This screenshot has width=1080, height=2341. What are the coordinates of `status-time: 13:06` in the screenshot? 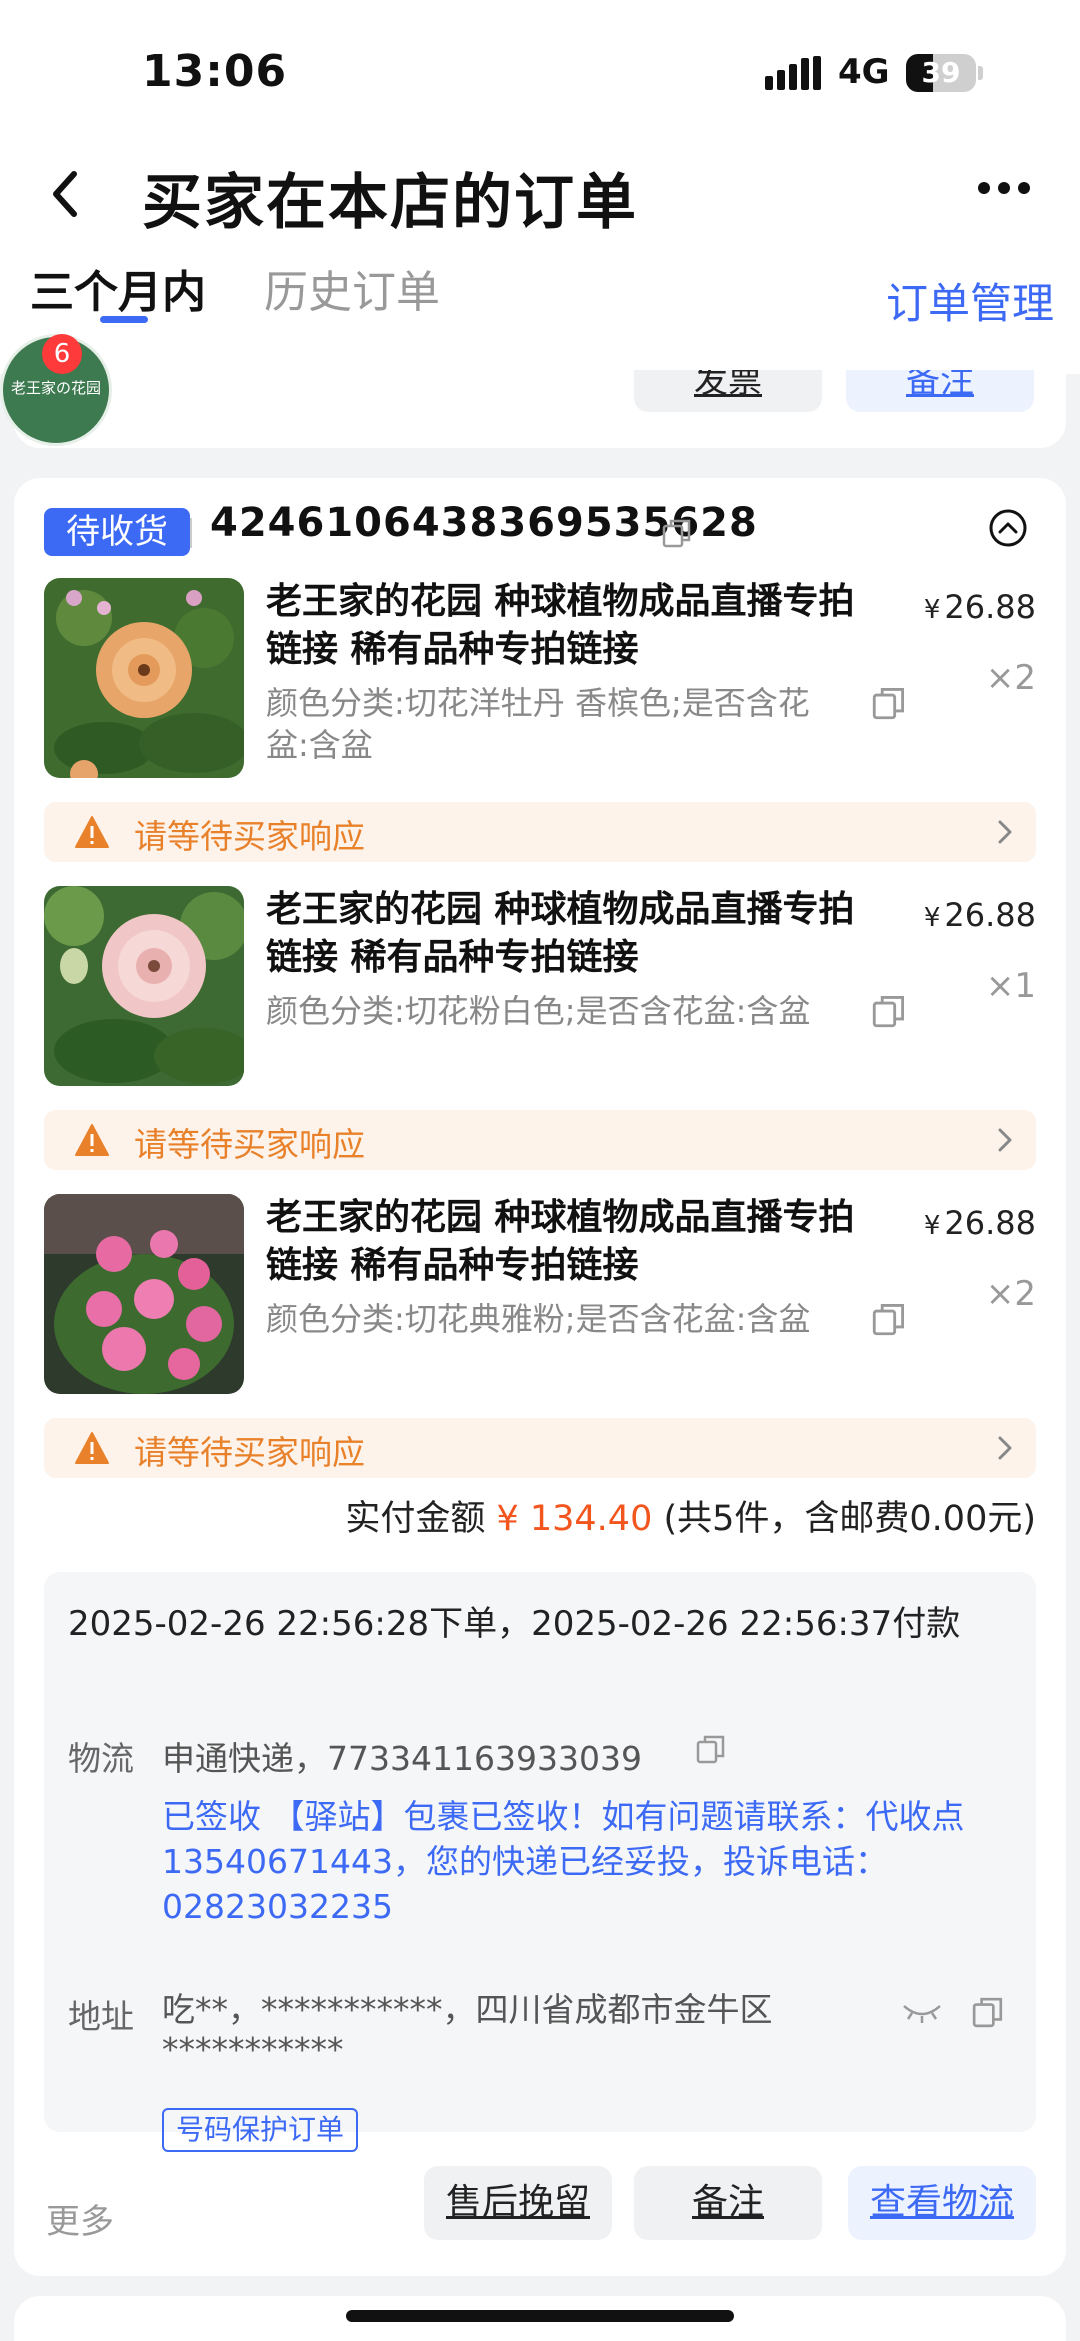 It's located at (215, 71).